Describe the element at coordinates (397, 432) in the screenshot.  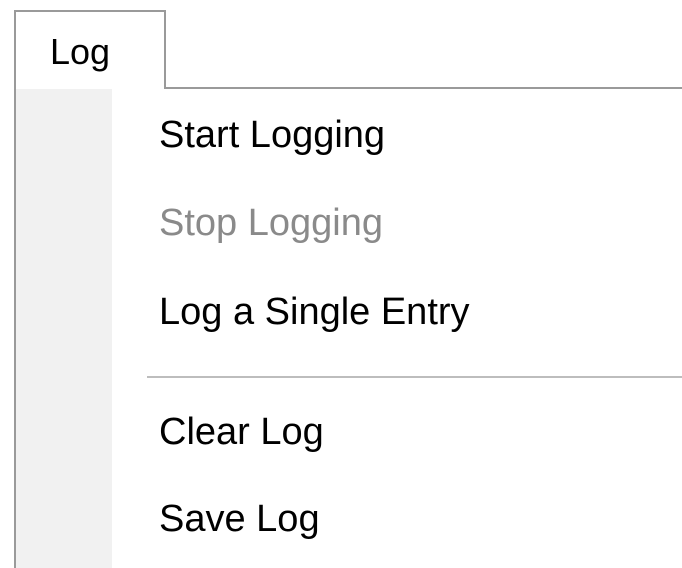
I see `menu-item-clear-log: Clear Log` at that location.